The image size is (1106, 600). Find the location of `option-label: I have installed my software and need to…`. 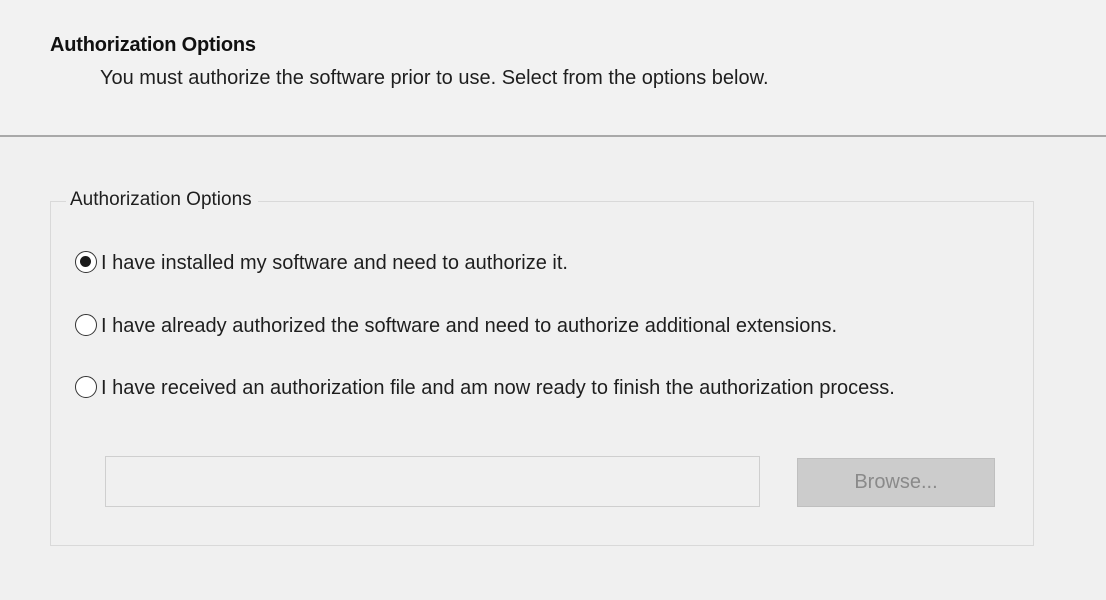

option-label: I have installed my software and need to… is located at coordinates (334, 263).